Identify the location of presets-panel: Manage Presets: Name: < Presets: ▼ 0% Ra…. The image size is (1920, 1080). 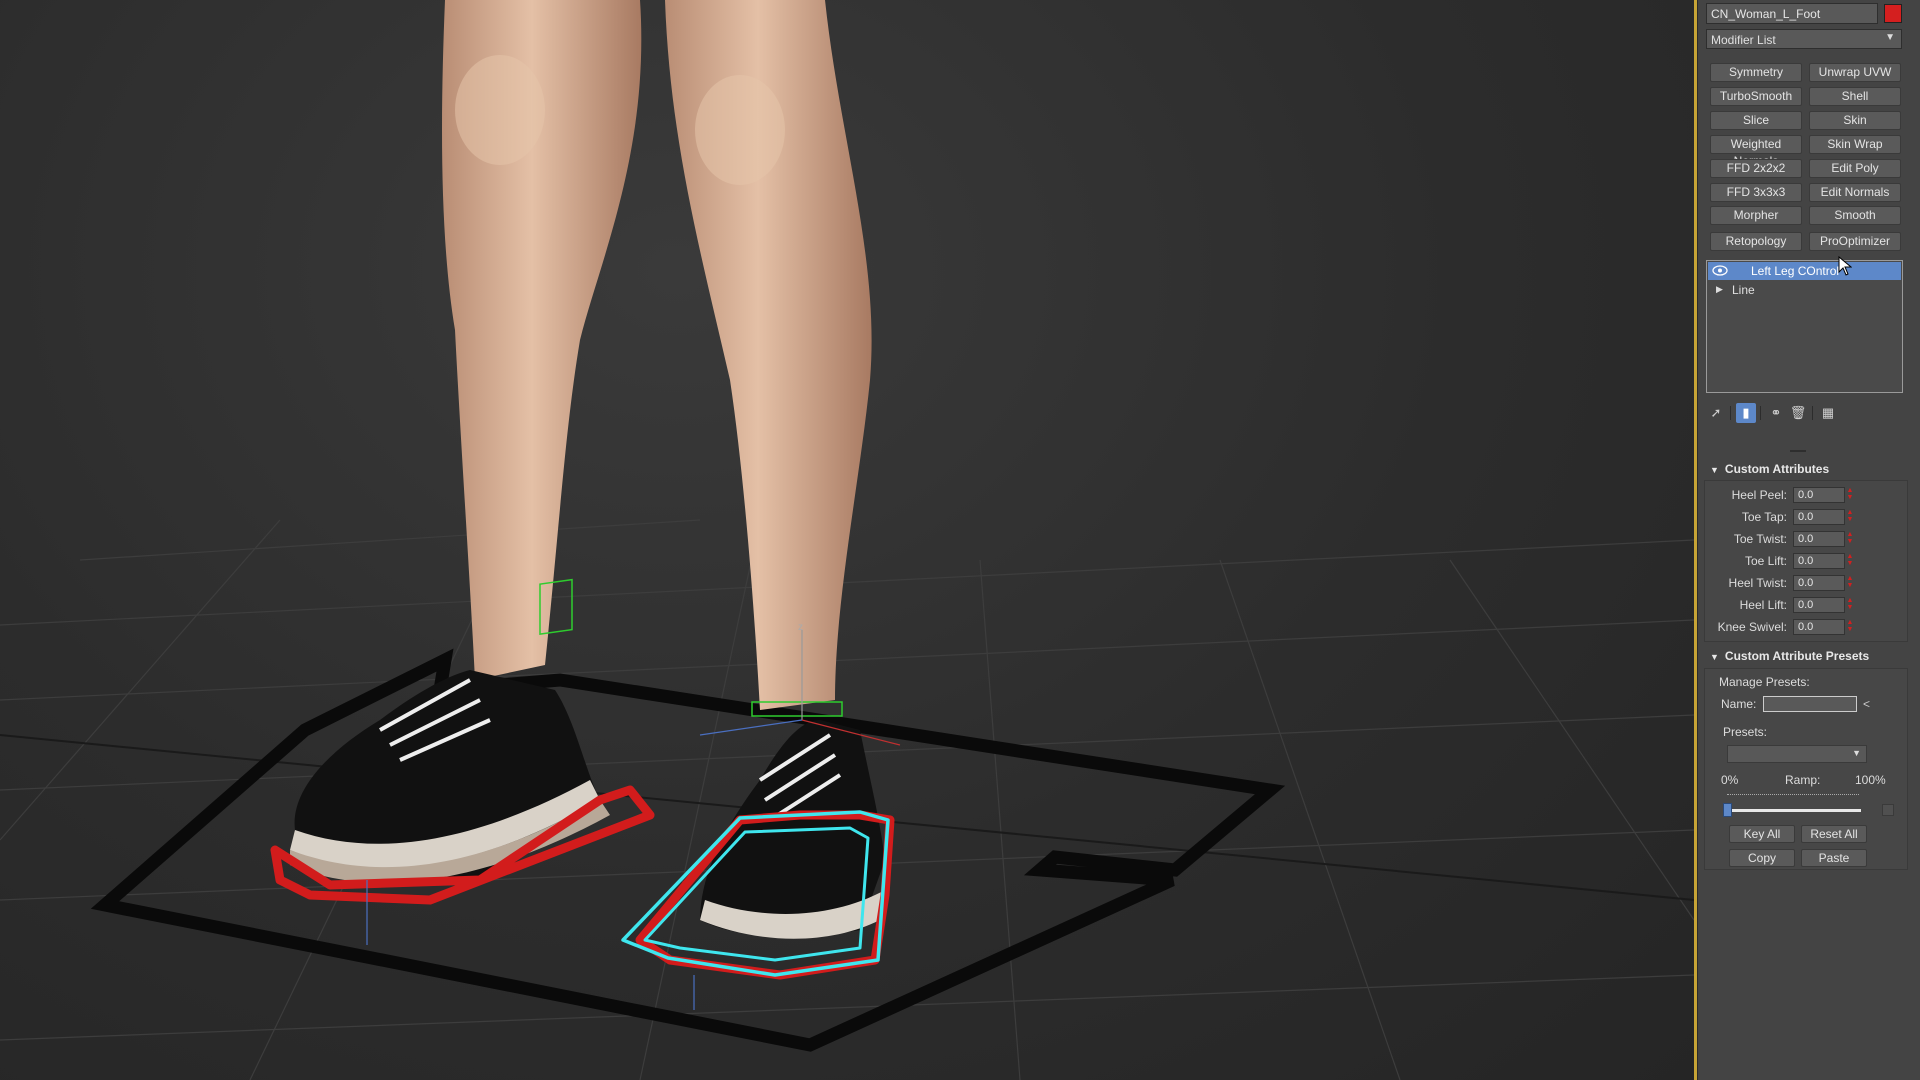
(1806, 769).